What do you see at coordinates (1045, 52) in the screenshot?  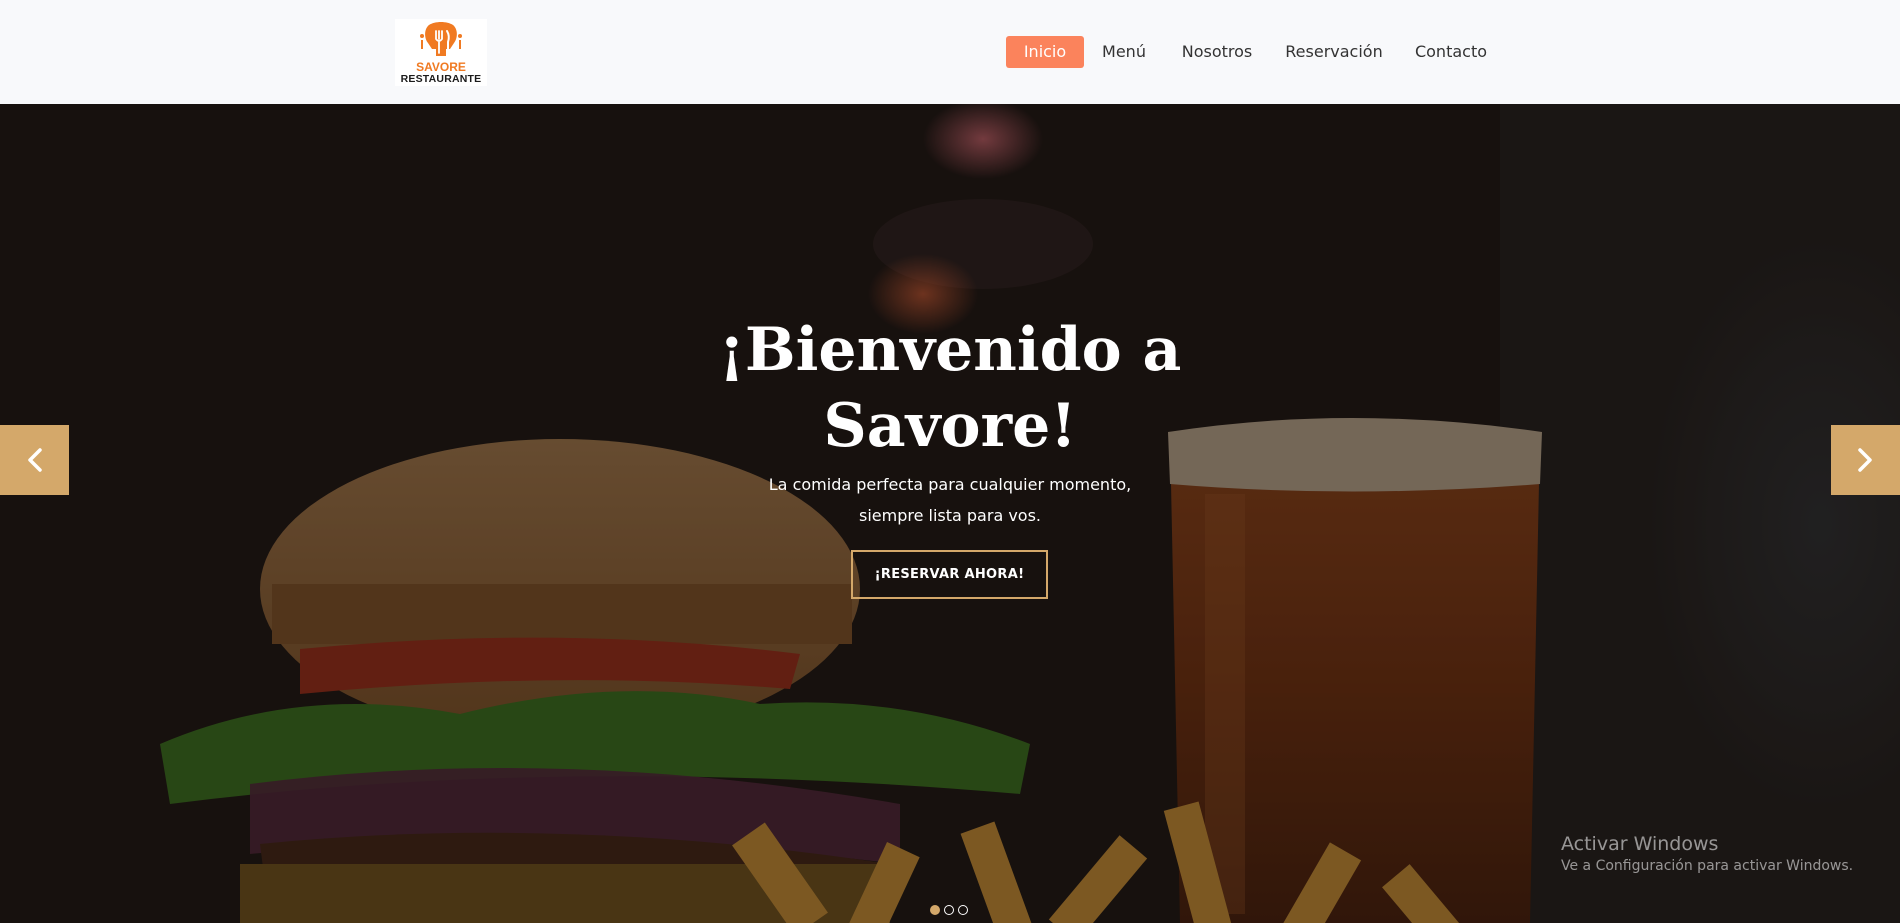 I see `nav-item-inicio: Inicio` at bounding box center [1045, 52].